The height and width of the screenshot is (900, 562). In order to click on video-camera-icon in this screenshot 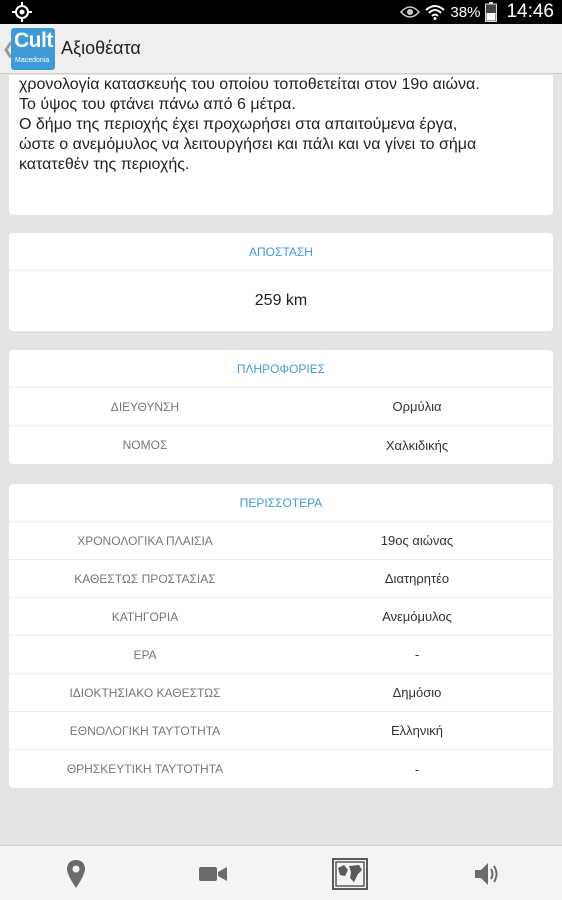, I will do `click(213, 873)`.